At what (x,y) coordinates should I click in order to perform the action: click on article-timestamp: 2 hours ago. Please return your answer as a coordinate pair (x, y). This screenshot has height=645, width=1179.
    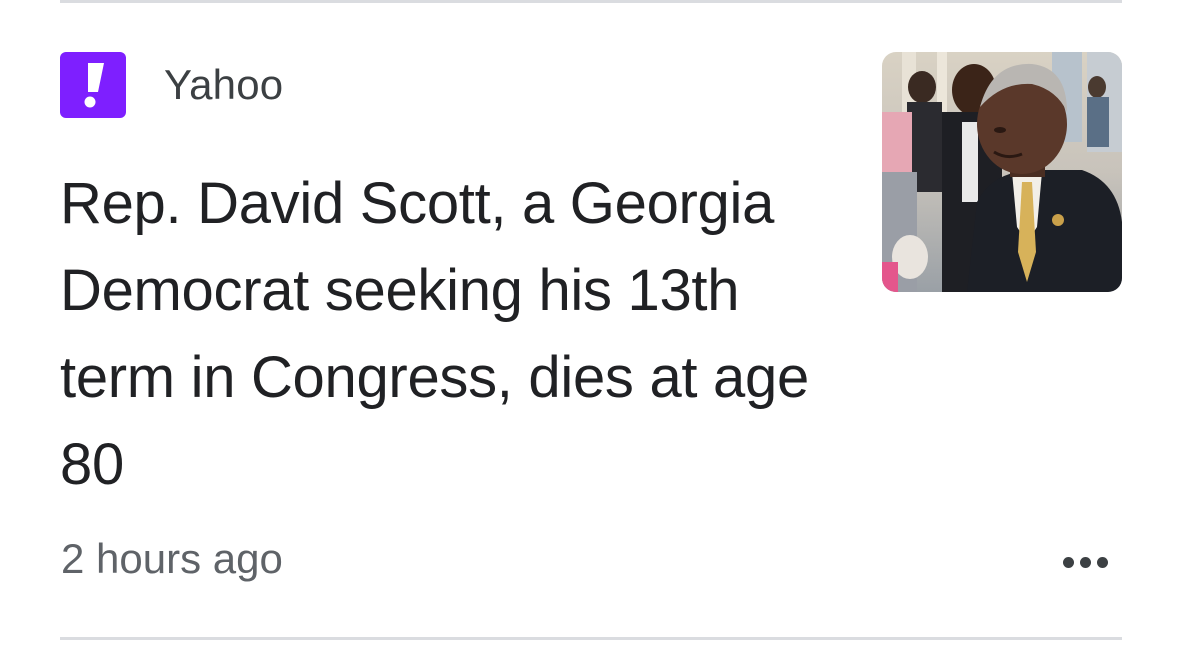
    Looking at the image, I should click on (172, 558).